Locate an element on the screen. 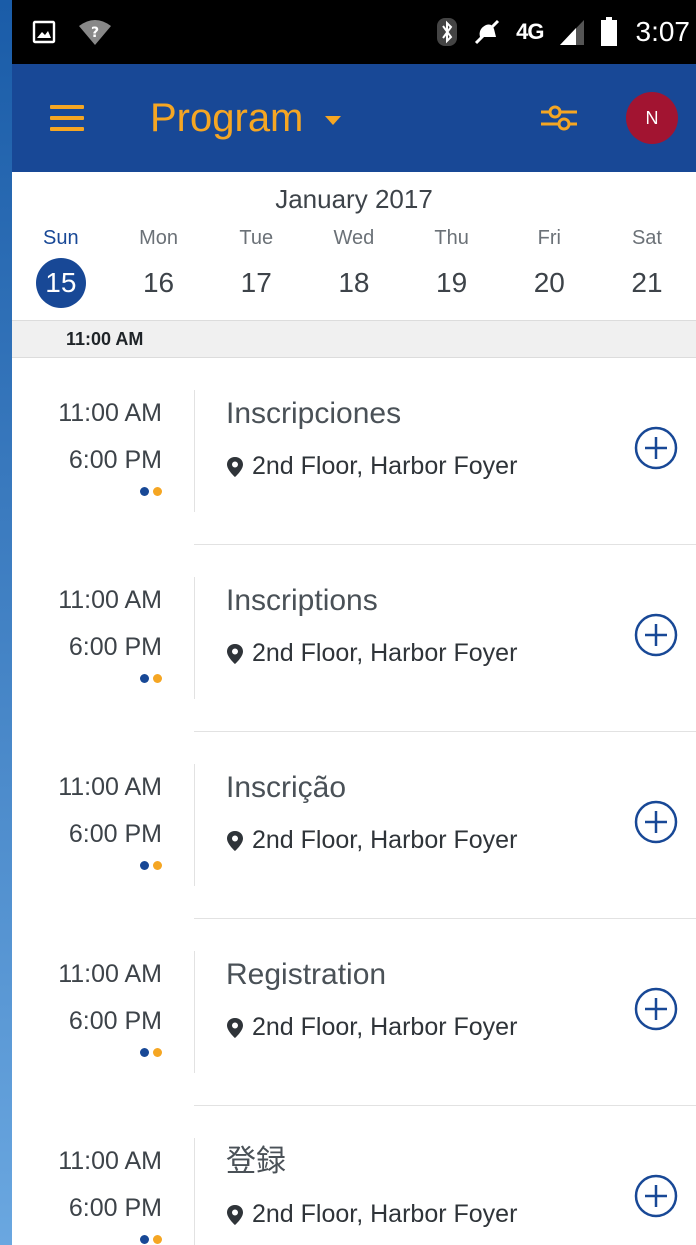  day-tue: Tue 17 is located at coordinates (256, 263).